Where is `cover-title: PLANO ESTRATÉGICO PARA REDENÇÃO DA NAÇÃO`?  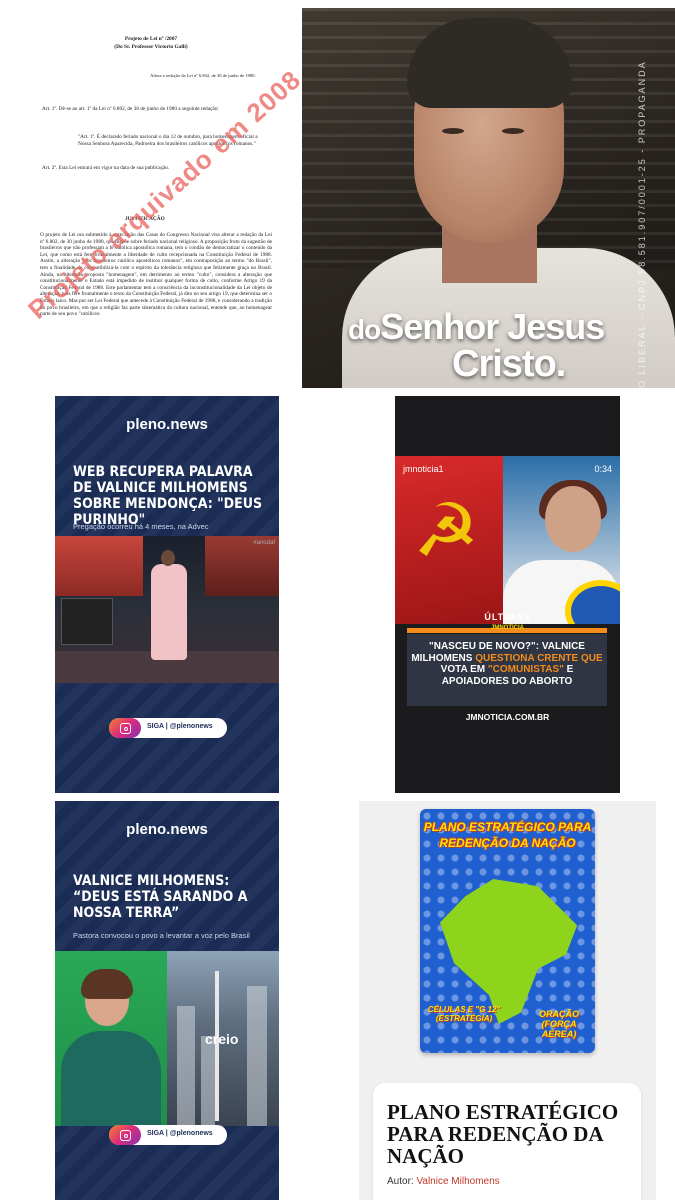 cover-title: PLANO ESTRATÉGICO PARA REDENÇÃO DA NAÇÃO is located at coordinates (507, 835).